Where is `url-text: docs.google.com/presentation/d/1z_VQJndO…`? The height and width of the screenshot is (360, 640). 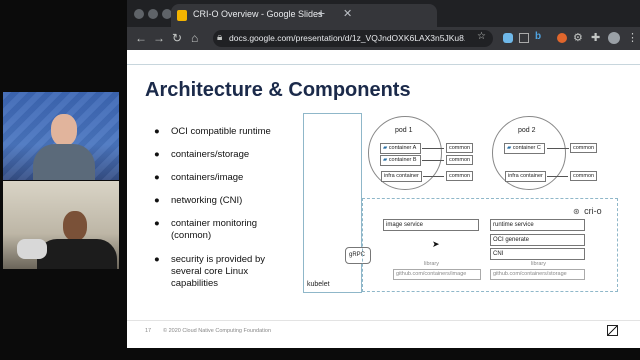
url-text: docs.google.com/presentation/d/1z_VQJndO… is located at coordinates (347, 38).